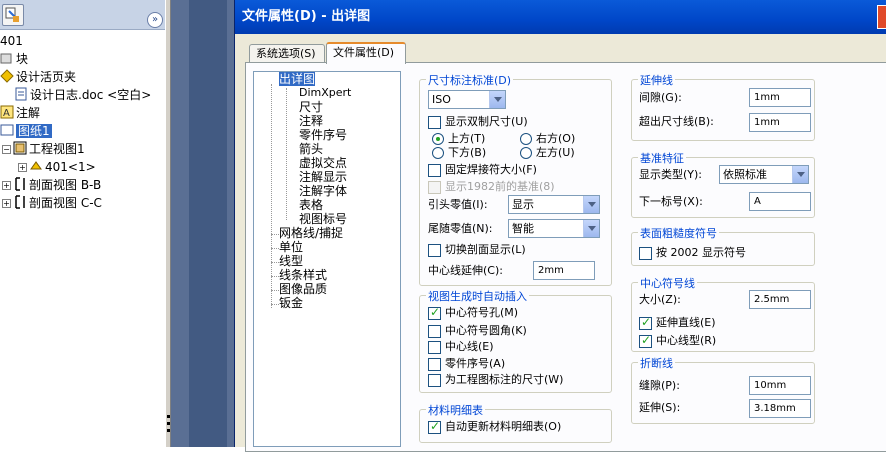 The height and width of the screenshot is (452, 886). I want to click on category-image-quality: 图像品质, so click(303, 289).